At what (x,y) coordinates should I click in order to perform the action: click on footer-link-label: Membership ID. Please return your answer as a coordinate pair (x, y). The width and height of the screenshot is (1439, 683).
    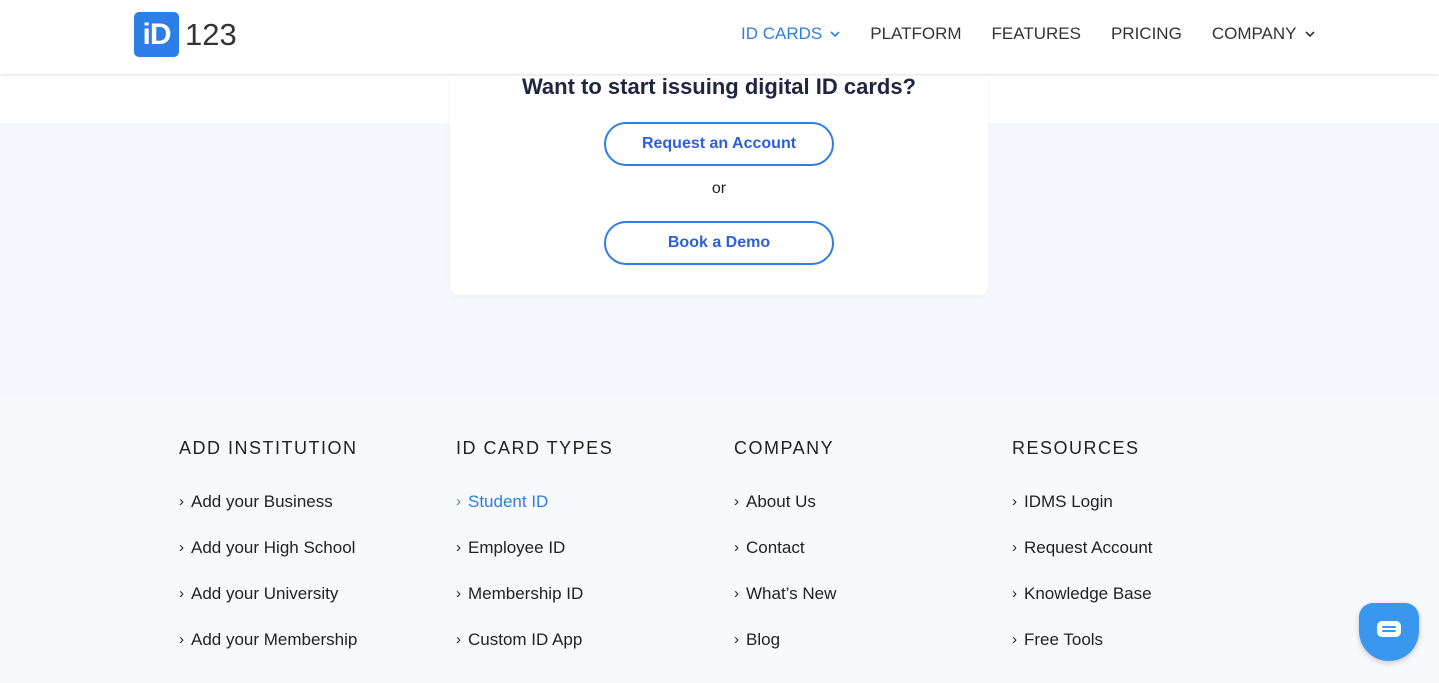
    Looking at the image, I should click on (526, 593).